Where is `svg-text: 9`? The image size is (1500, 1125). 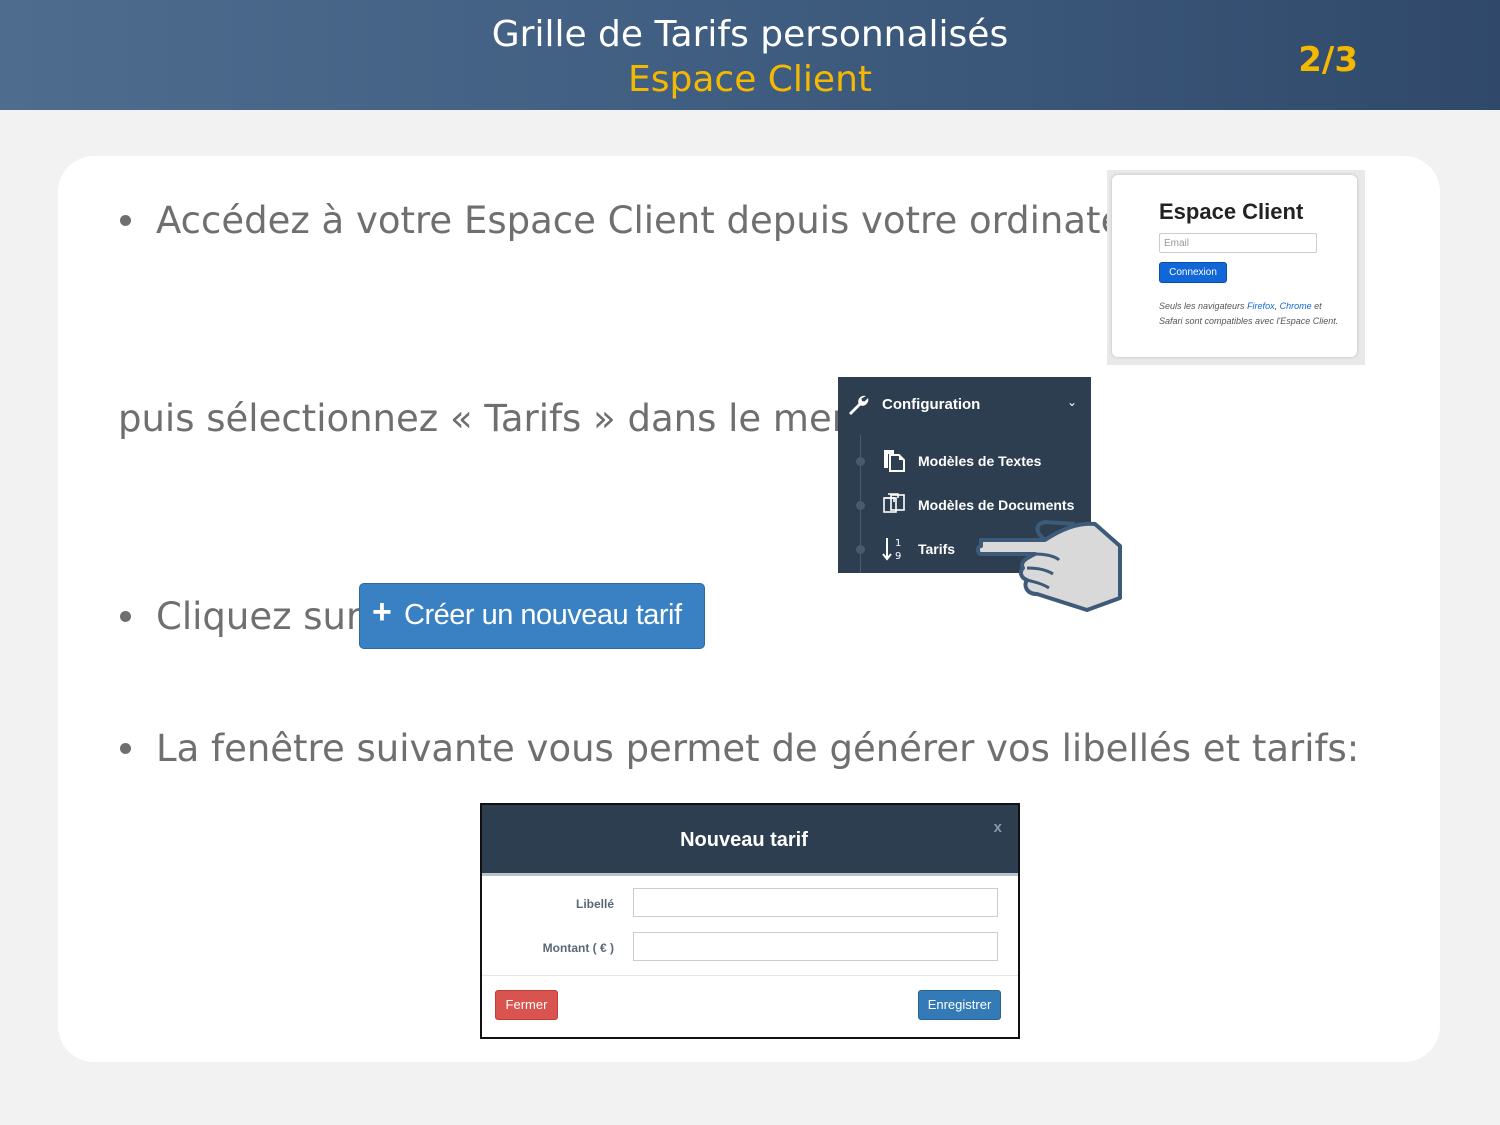
svg-text: 9 is located at coordinates (898, 556).